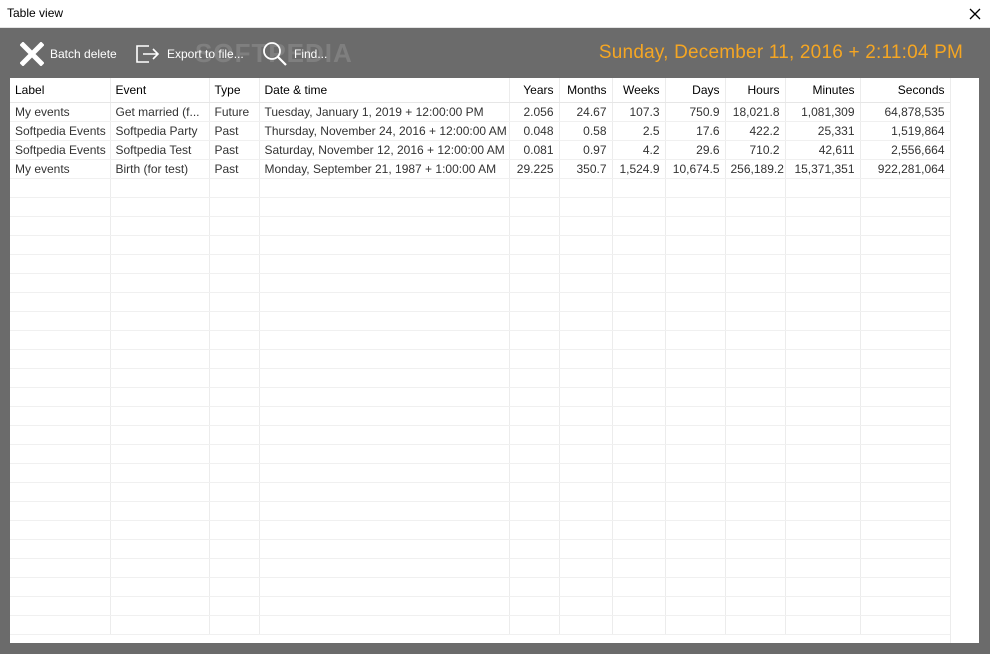  I want to click on column-header-weeks: Weeks, so click(639, 90).